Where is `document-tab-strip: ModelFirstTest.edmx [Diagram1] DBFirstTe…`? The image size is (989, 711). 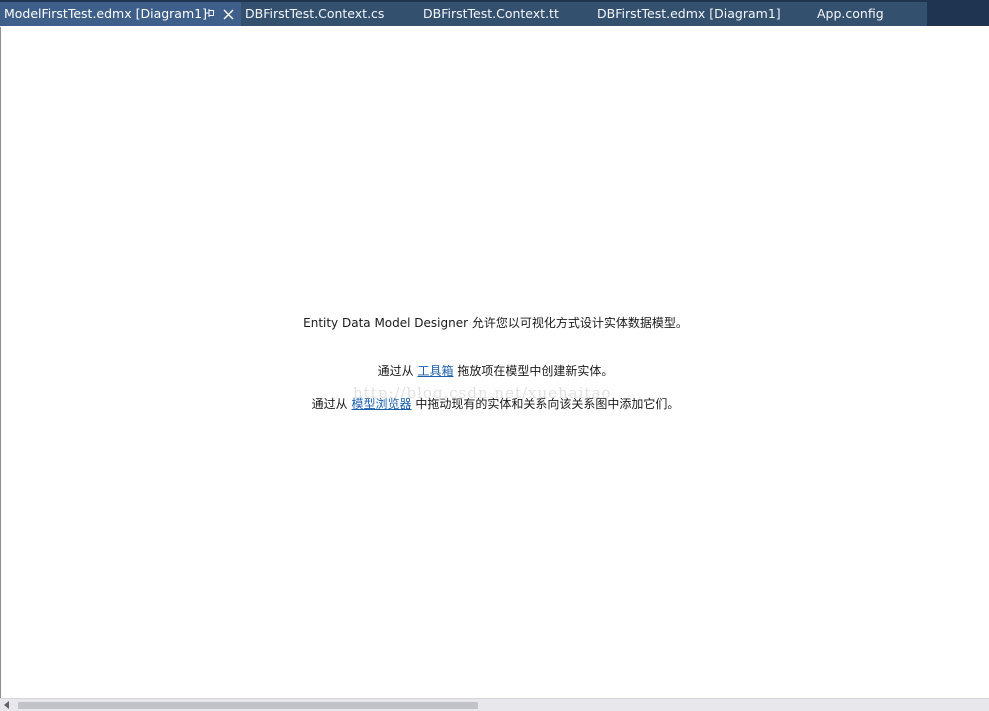
document-tab-strip: ModelFirstTest.edmx [Diagram1] DBFirstTe… is located at coordinates (494, 13).